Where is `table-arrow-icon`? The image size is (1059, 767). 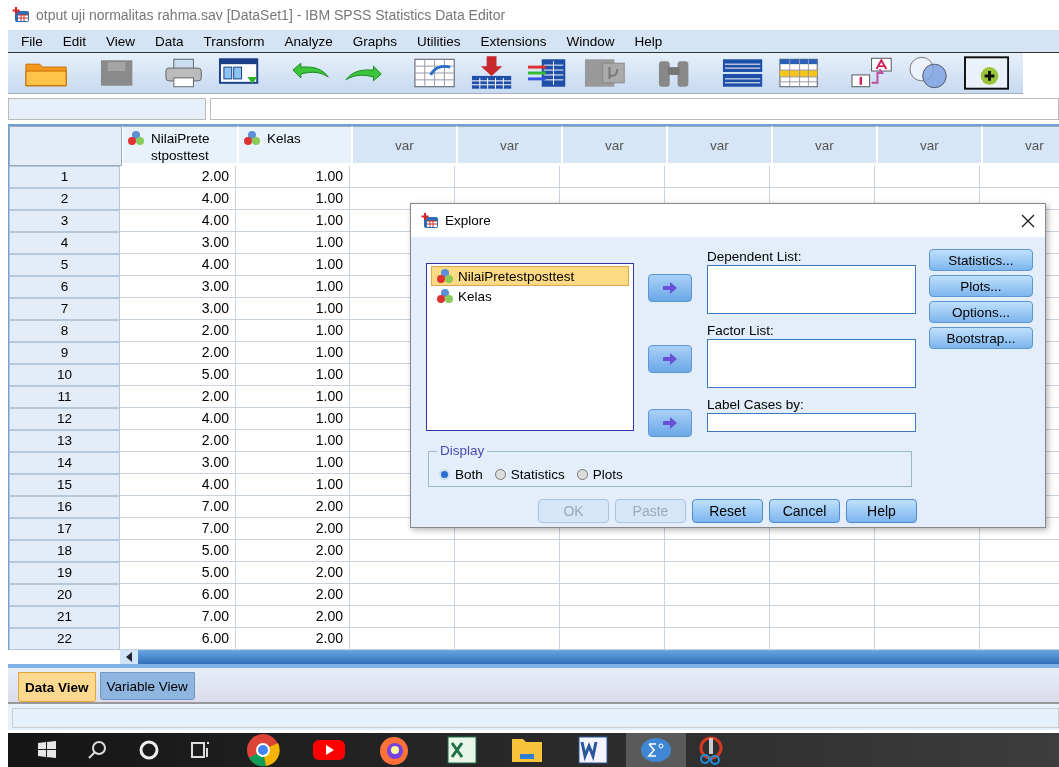
table-arrow-icon is located at coordinates (435, 73).